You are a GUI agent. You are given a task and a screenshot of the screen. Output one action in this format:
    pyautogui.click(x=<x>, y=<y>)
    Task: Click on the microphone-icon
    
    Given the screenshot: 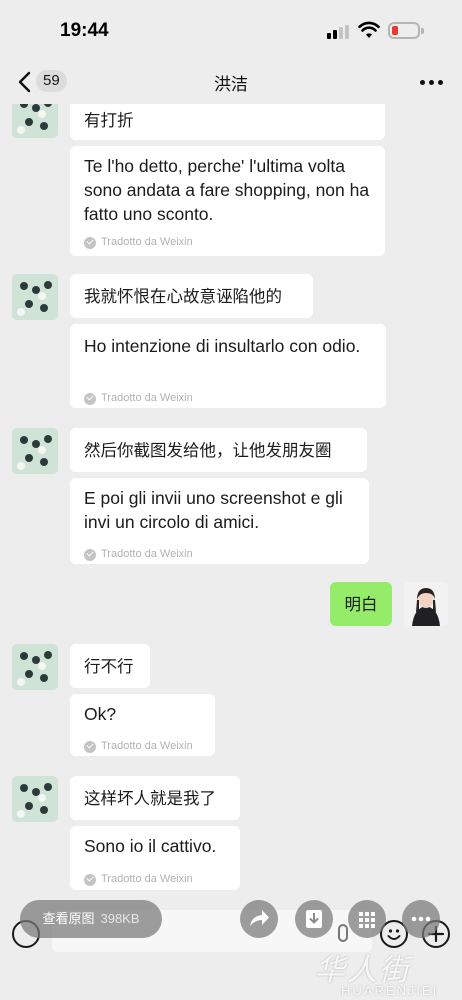 What is the action you would take?
    pyautogui.click(x=343, y=933)
    